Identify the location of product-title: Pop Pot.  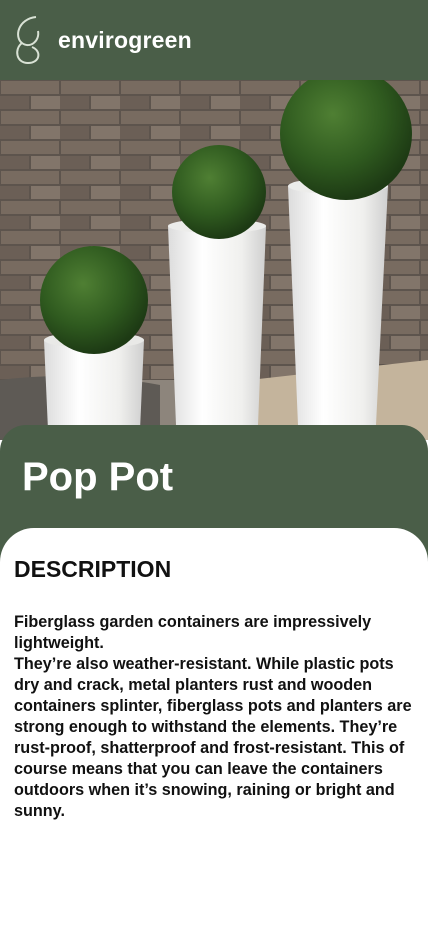
(98, 477).